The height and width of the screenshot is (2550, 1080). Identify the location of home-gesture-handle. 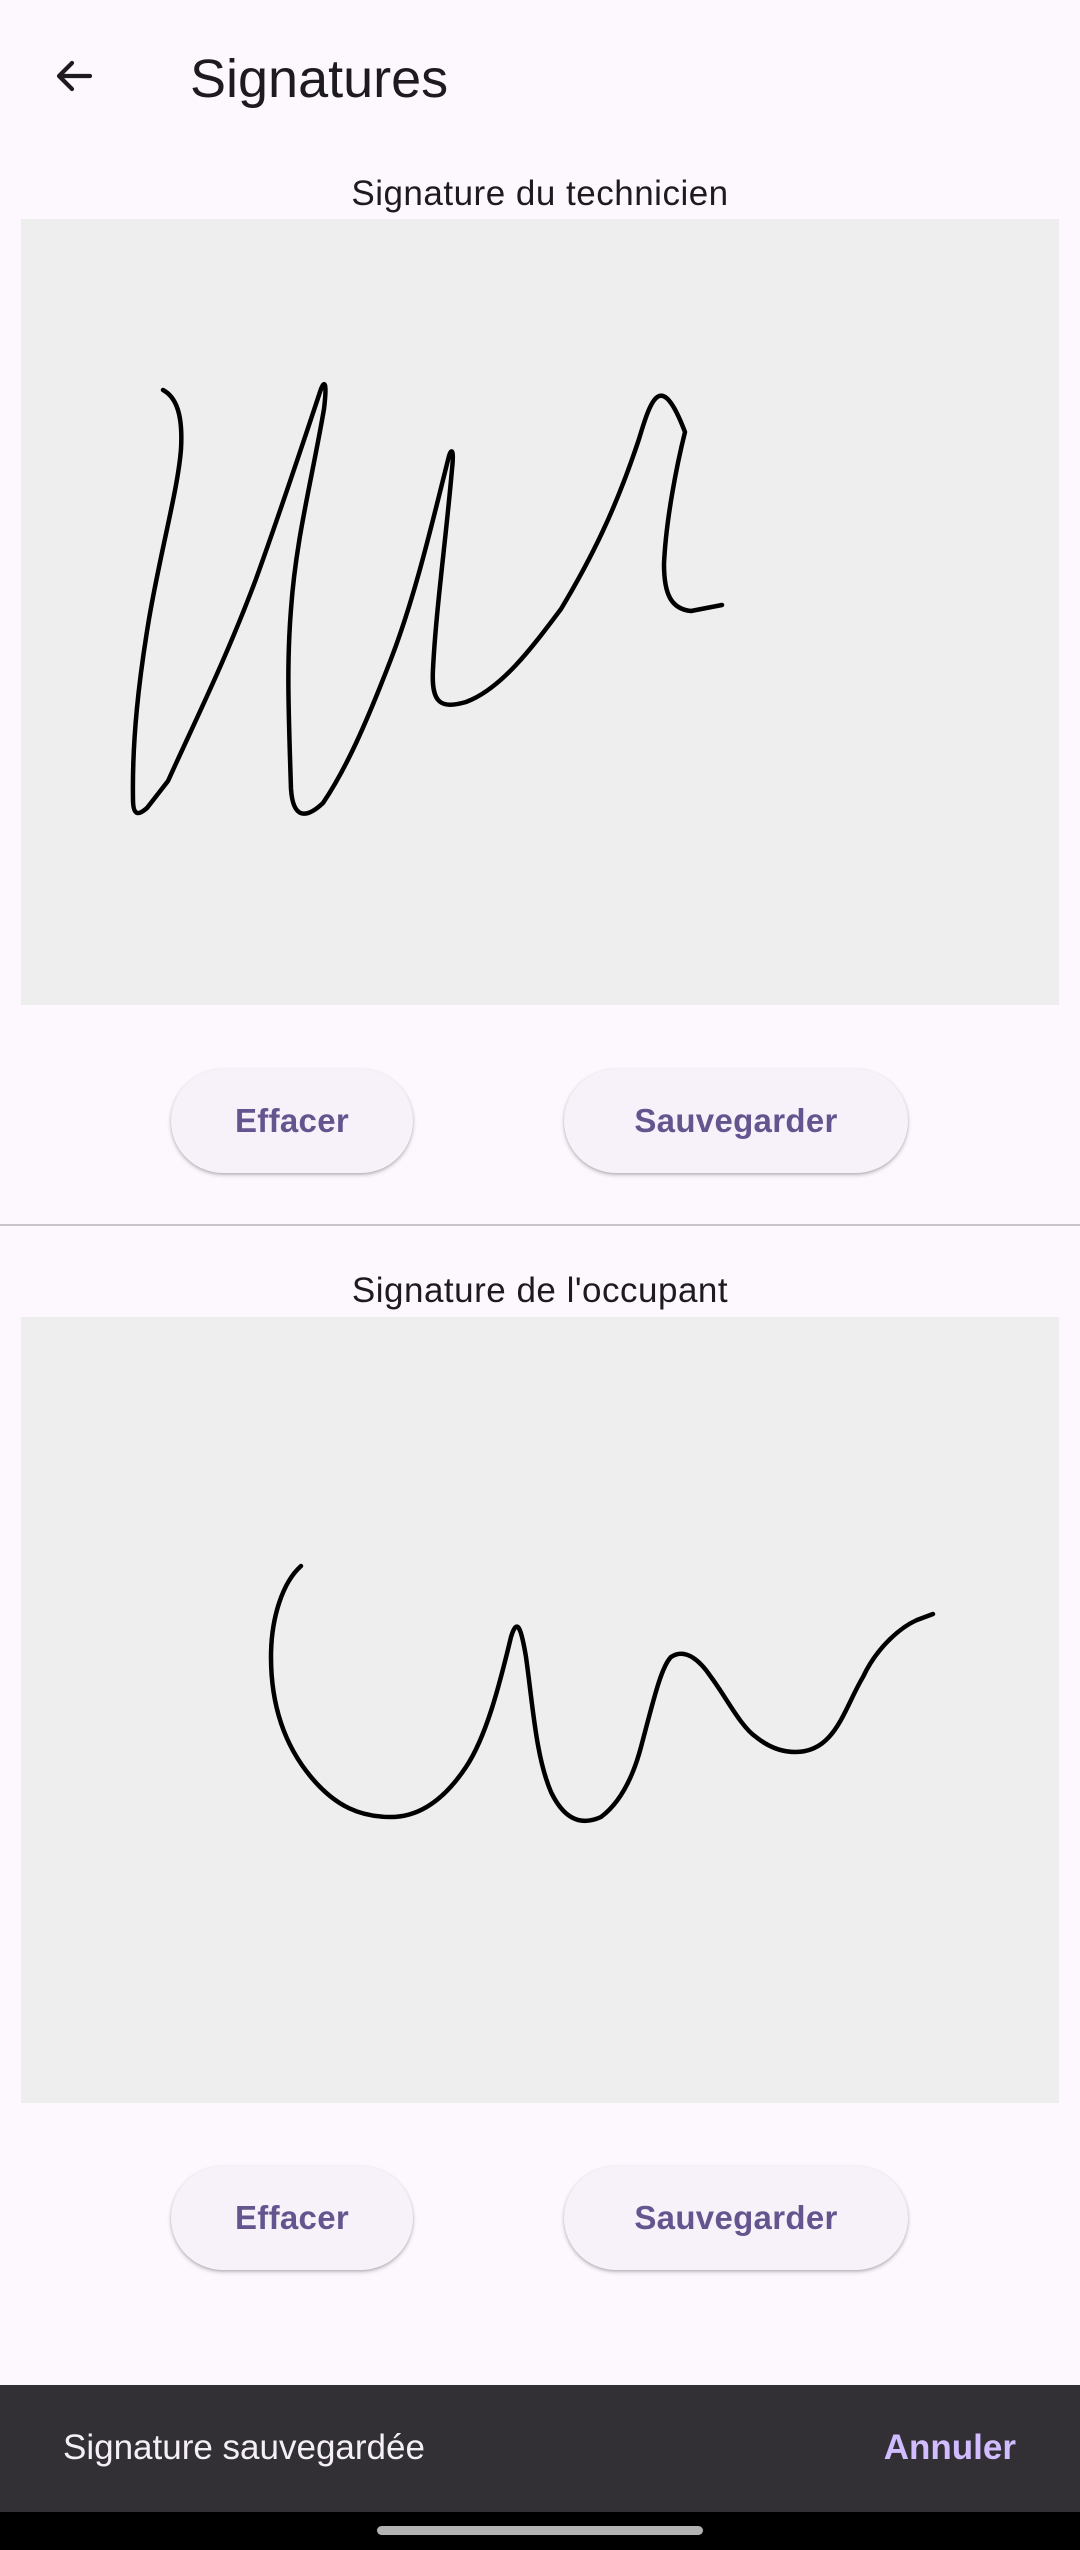
(540, 2530).